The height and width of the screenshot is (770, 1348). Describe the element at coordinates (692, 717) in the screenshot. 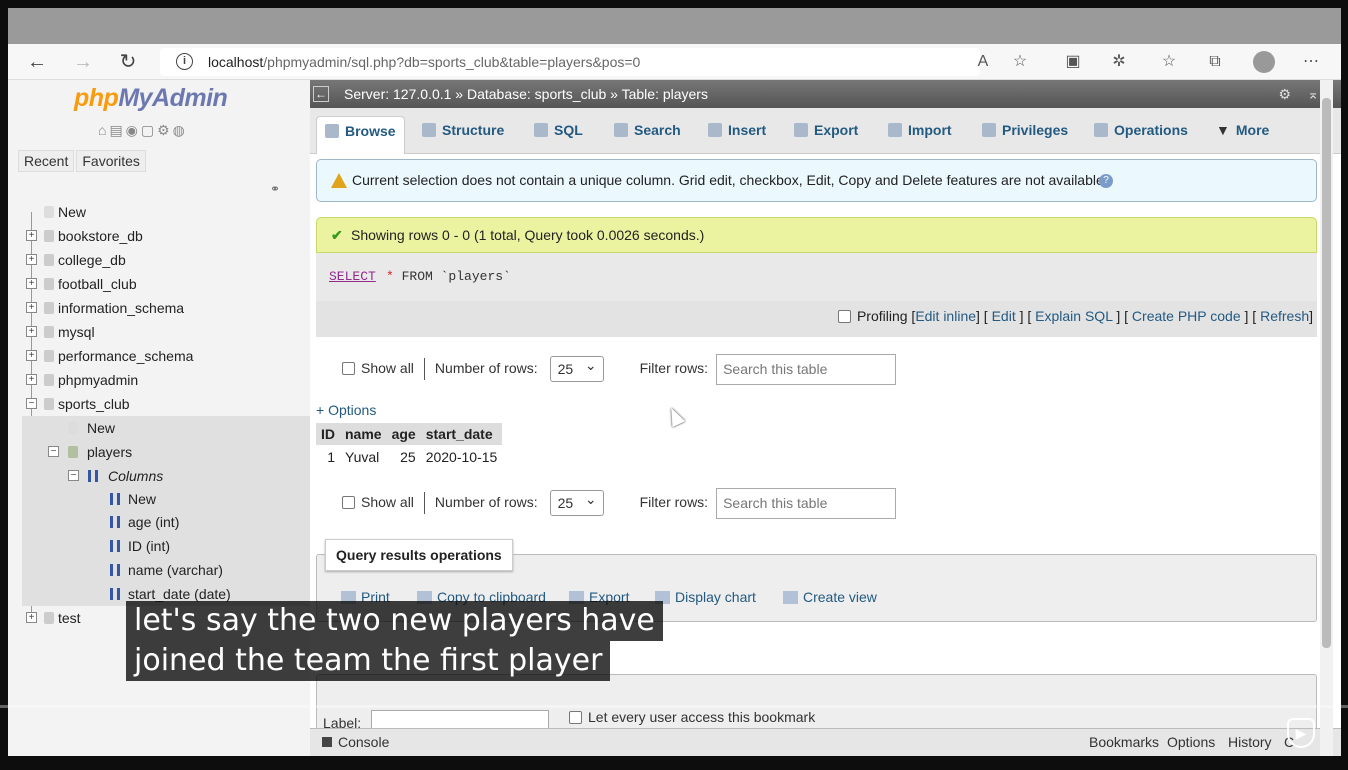

I see `bookmark-public-option: Let every user access this bookmark` at that location.